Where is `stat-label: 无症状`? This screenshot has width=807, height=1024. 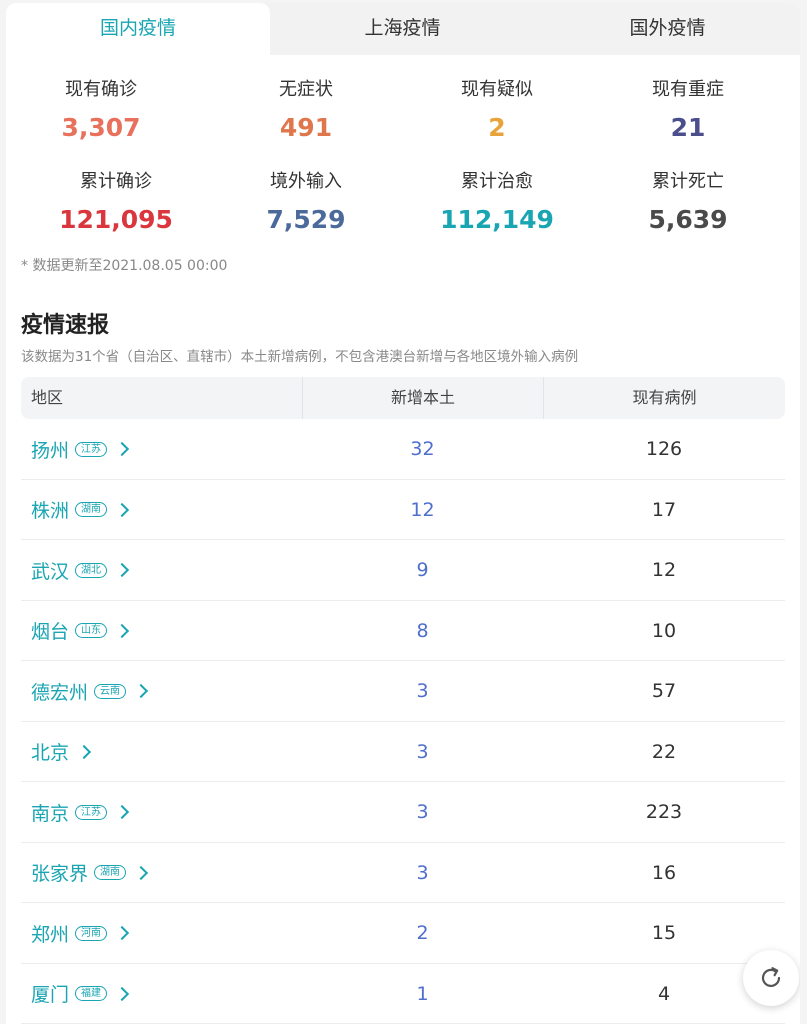 stat-label: 无症状 is located at coordinates (306, 89).